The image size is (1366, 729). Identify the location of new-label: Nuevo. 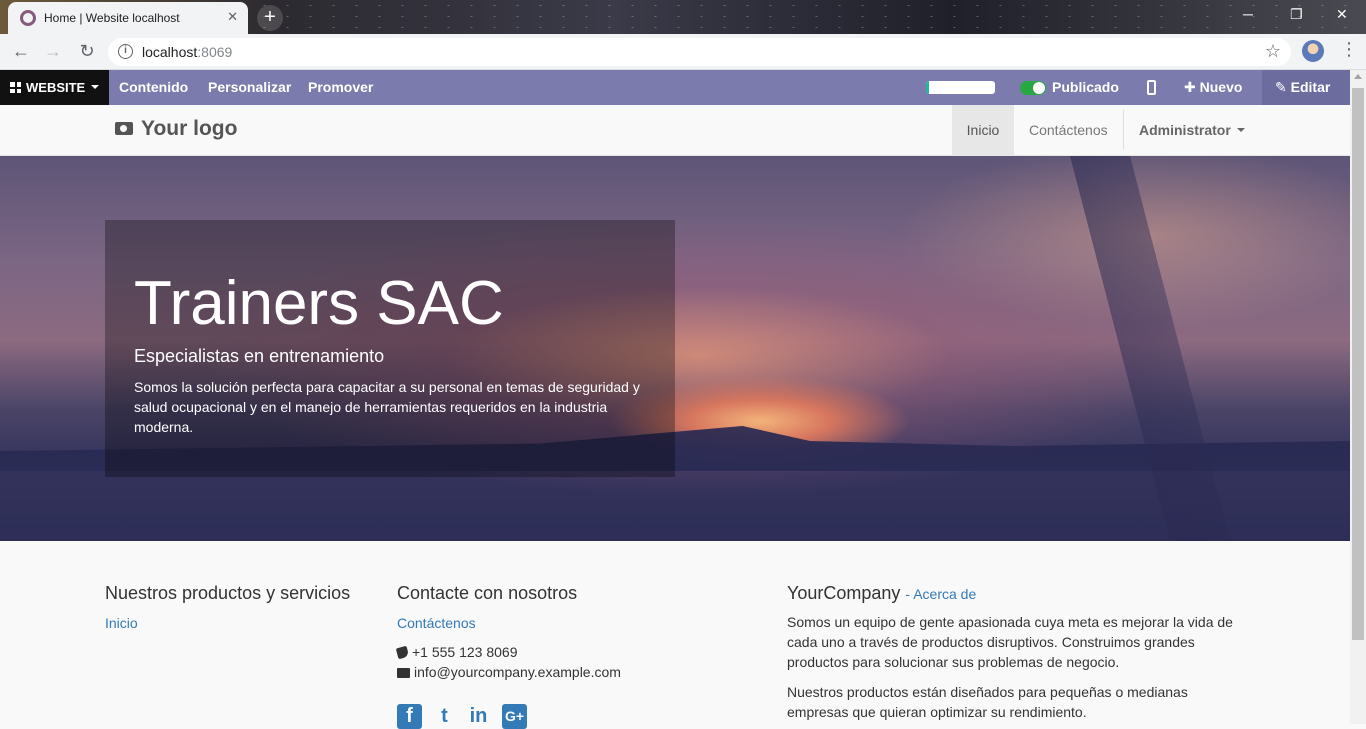
(1221, 87).